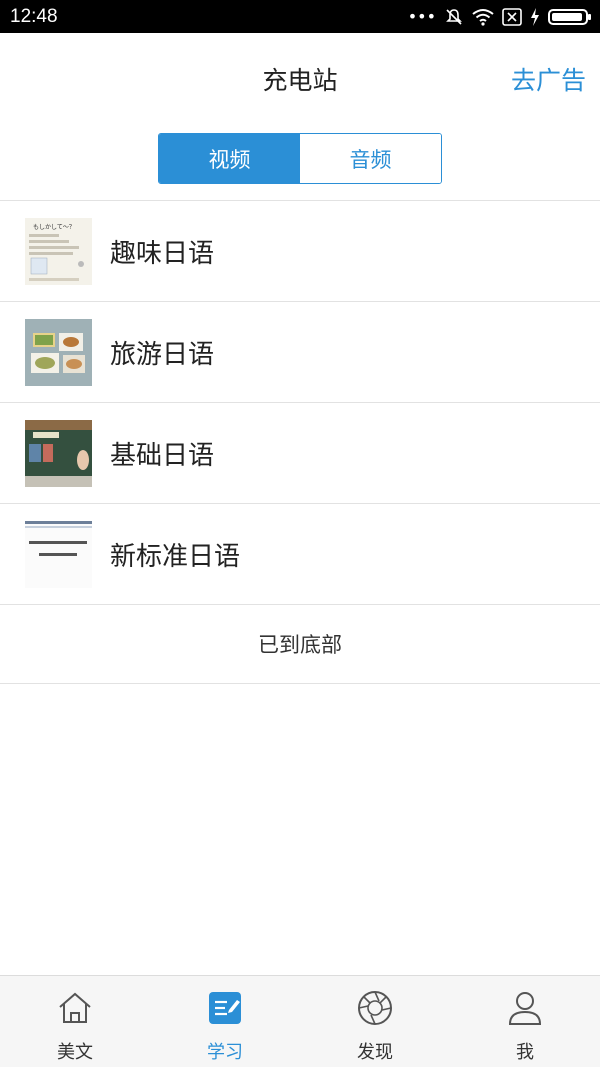  I want to click on list-item: もしかして～？ 趣味日语, so click(300, 250).